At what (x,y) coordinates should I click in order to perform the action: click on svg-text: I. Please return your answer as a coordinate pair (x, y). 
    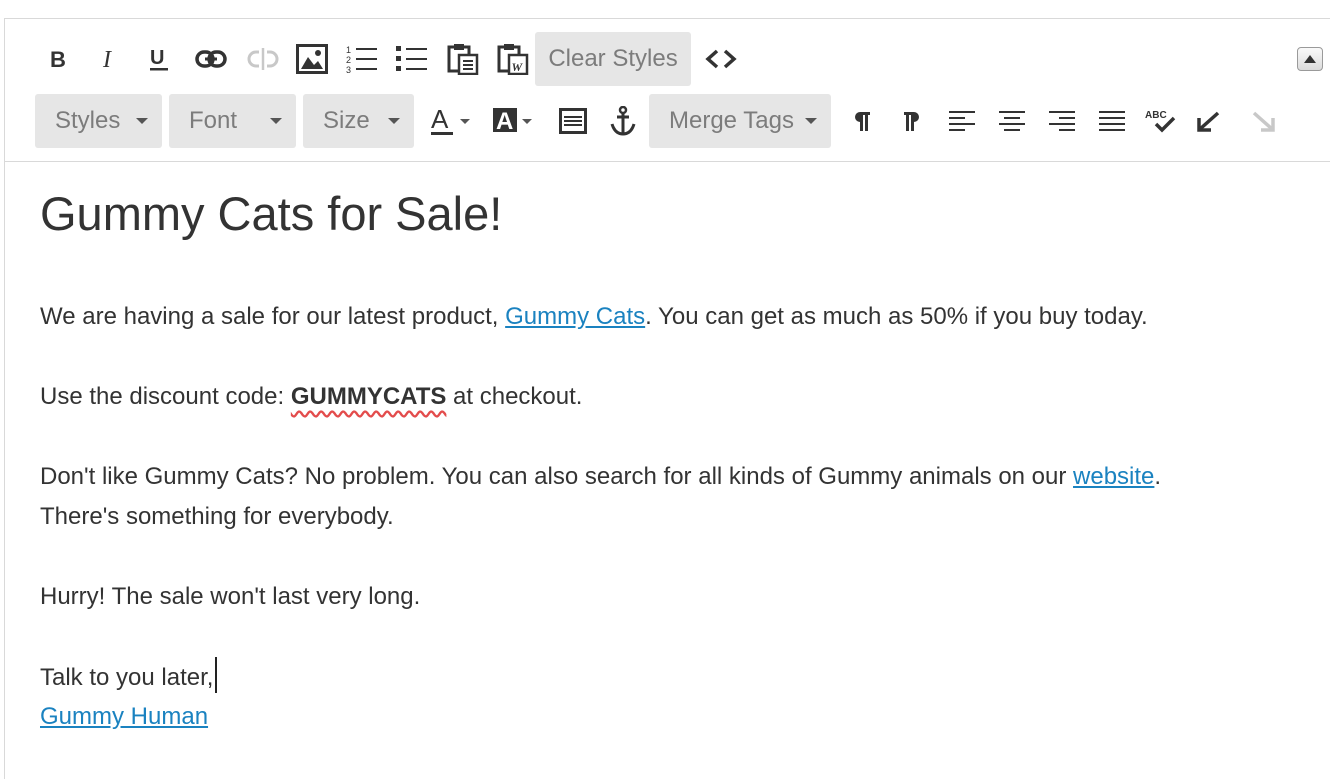
    Looking at the image, I should click on (107, 59).